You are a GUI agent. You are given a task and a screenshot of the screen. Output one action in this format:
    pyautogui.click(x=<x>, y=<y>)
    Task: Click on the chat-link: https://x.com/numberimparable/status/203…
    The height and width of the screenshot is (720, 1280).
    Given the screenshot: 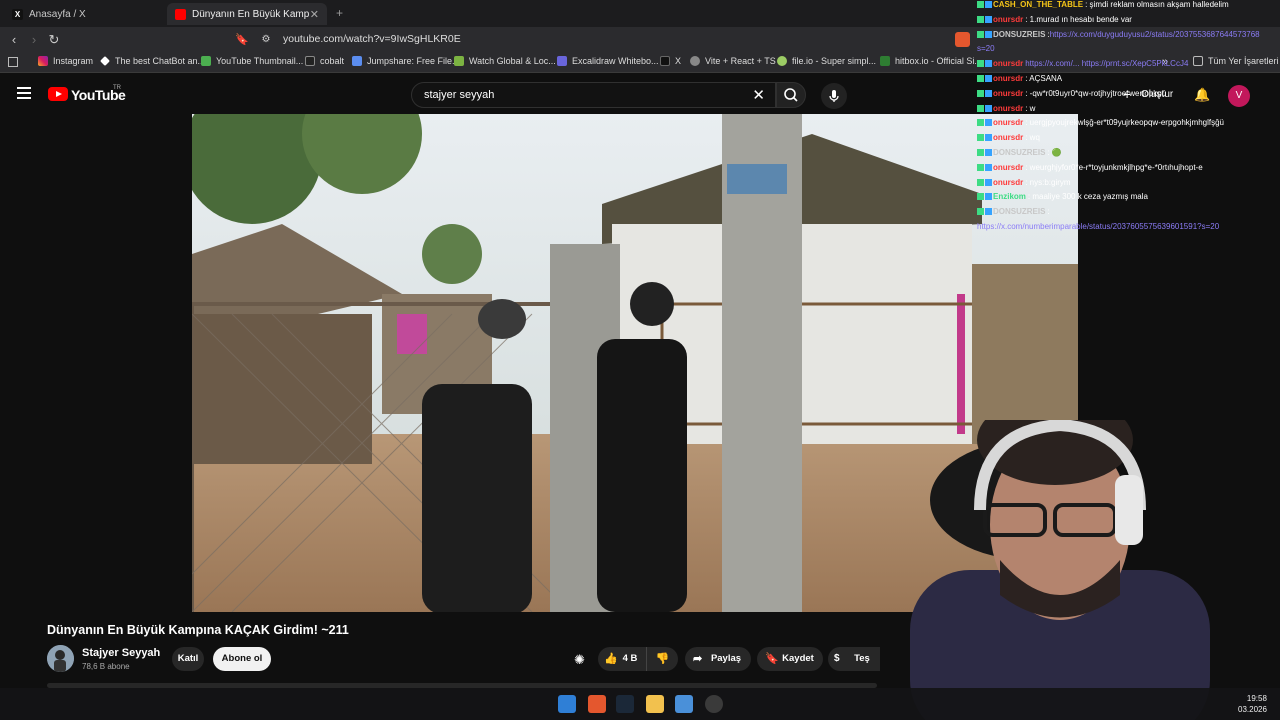 What is the action you would take?
    pyautogui.click(x=1098, y=226)
    